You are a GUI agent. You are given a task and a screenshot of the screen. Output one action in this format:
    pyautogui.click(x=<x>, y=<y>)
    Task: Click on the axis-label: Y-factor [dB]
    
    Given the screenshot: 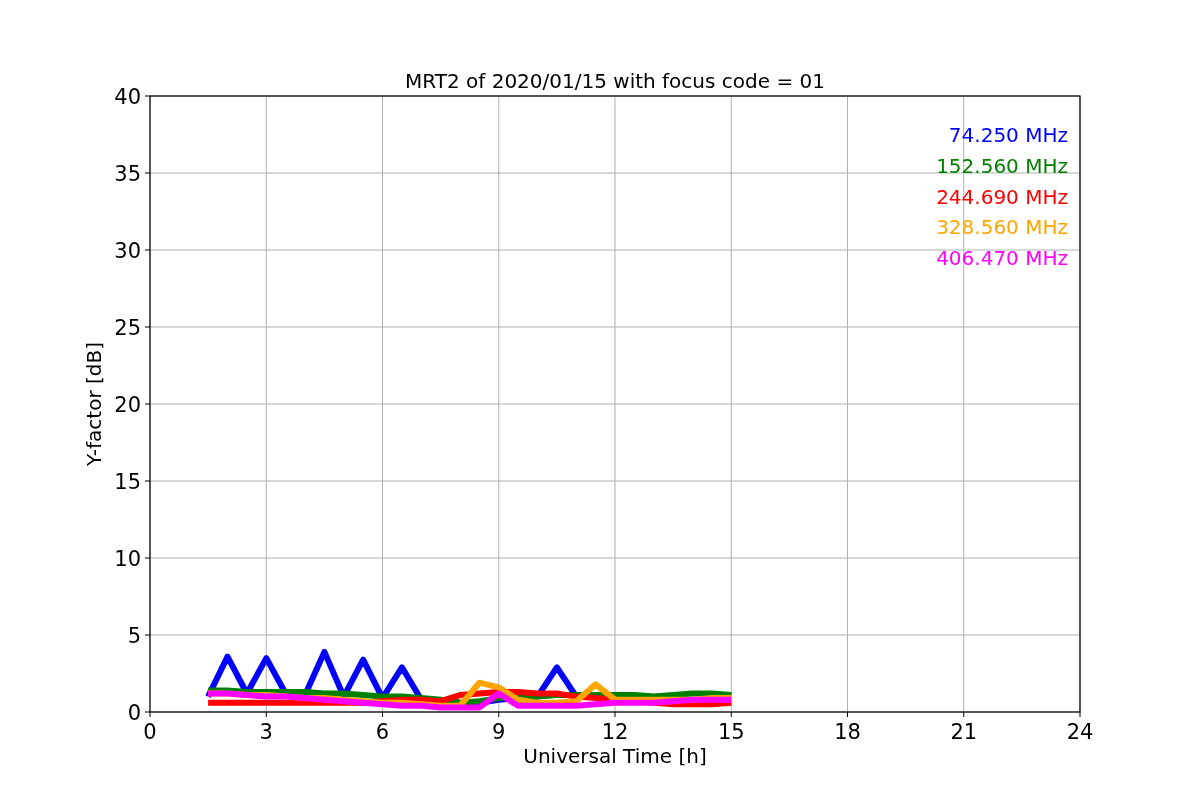 What is the action you would take?
    pyautogui.click(x=94, y=404)
    